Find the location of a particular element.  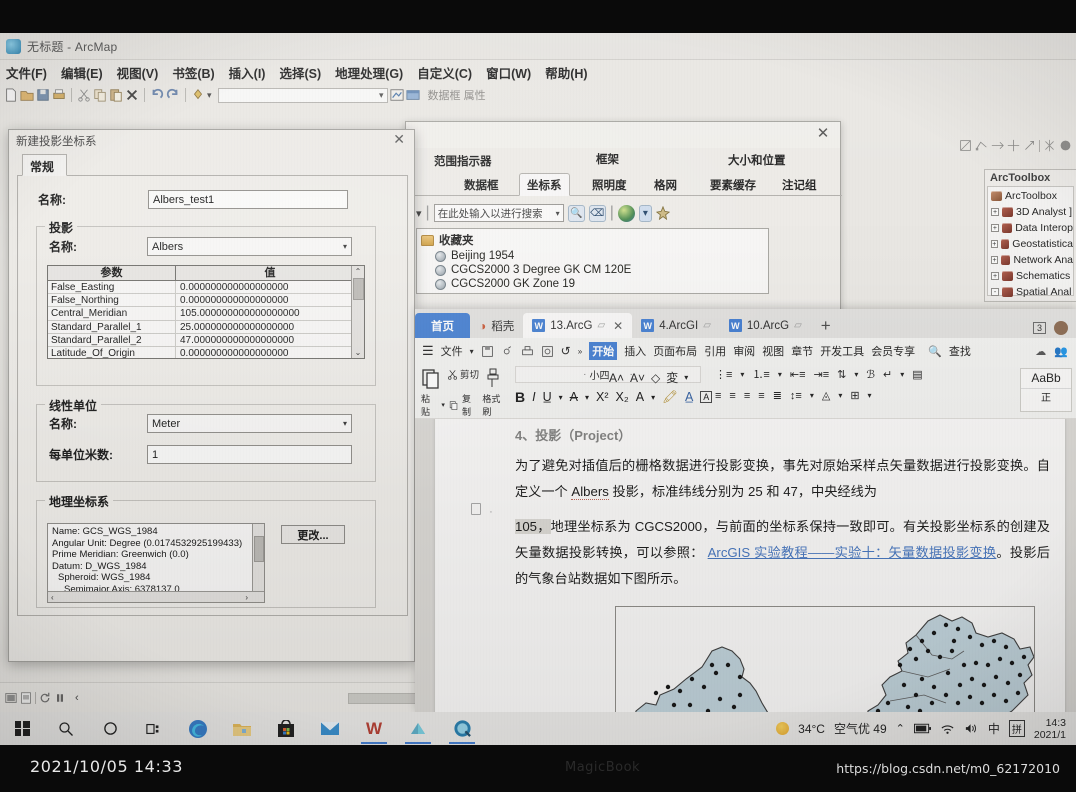

menu-item-customize: 自定义(C) is located at coordinates (444, 72).